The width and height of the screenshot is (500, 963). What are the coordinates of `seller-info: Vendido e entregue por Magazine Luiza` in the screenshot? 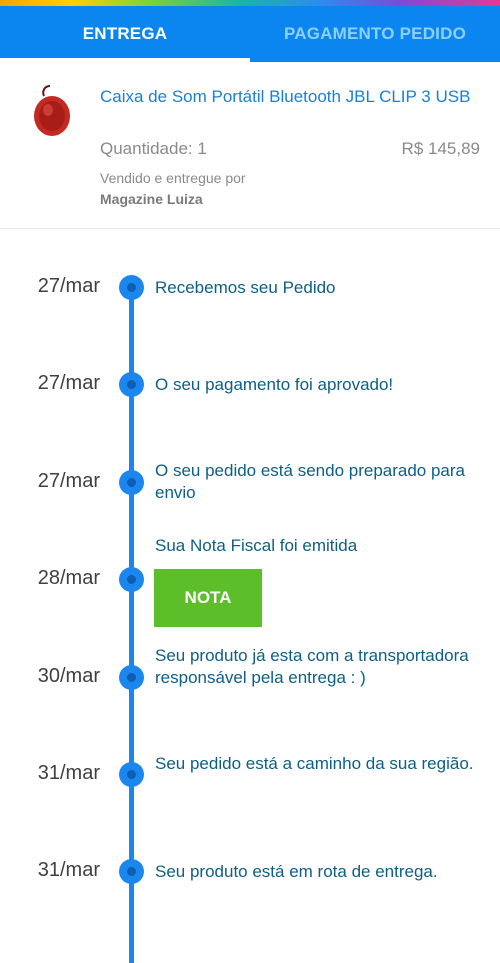 It's located at (173, 189).